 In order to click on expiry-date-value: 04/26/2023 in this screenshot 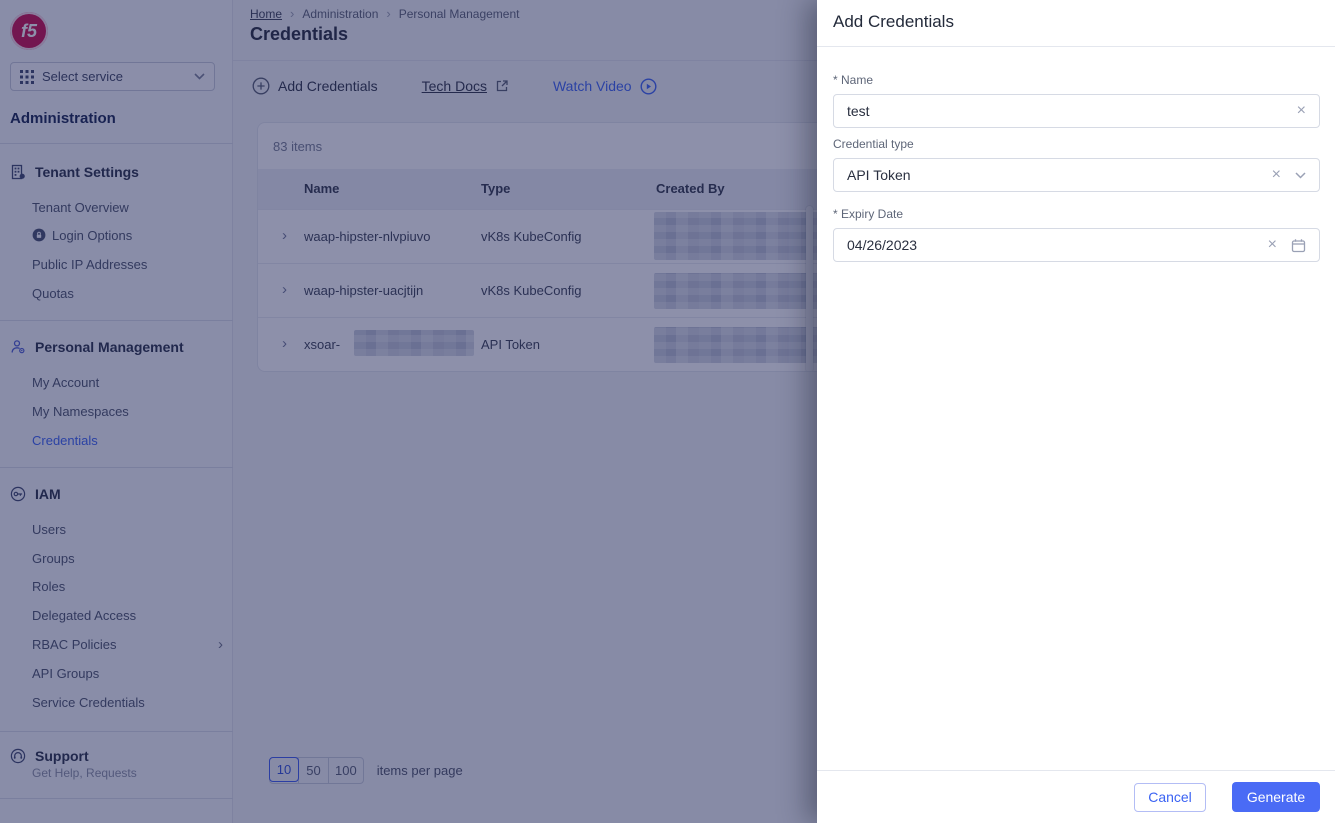, I will do `click(882, 245)`.